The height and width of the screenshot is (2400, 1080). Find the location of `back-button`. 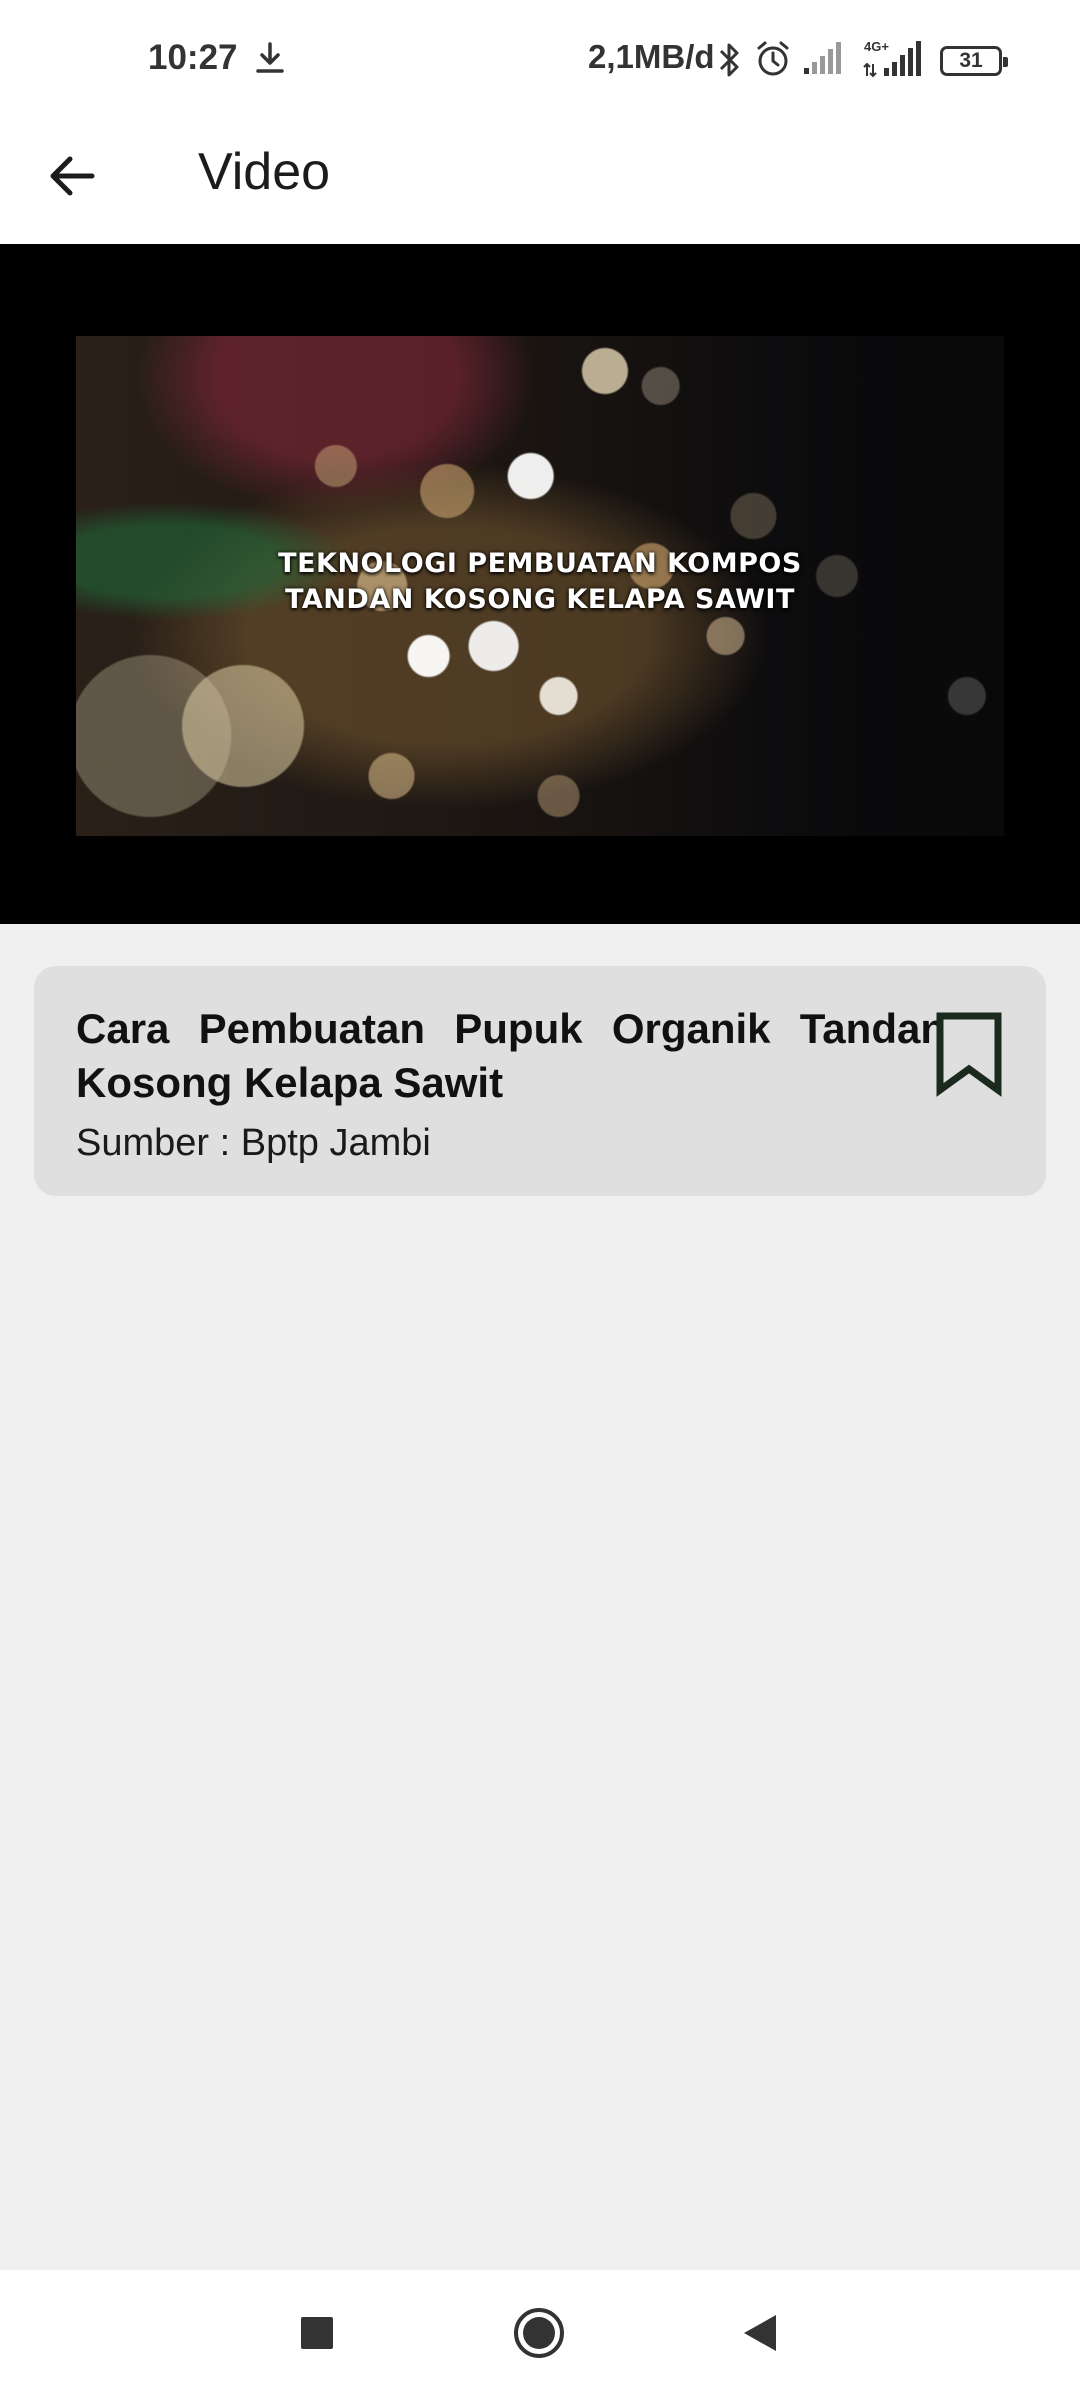

back-button is located at coordinates (72, 178).